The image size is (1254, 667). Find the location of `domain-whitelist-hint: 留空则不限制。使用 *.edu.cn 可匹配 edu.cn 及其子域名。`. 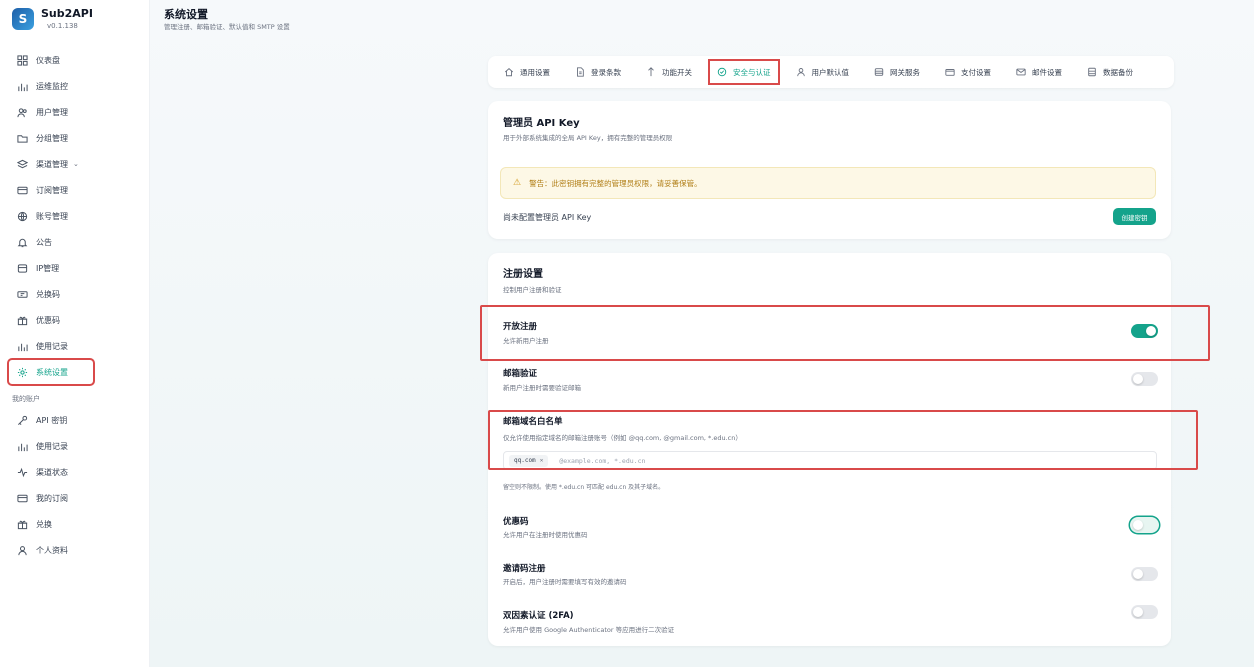

domain-whitelist-hint: 留空则不限制。使用 *.edu.cn 可匹配 edu.cn 及其子域名。 is located at coordinates (584, 487).